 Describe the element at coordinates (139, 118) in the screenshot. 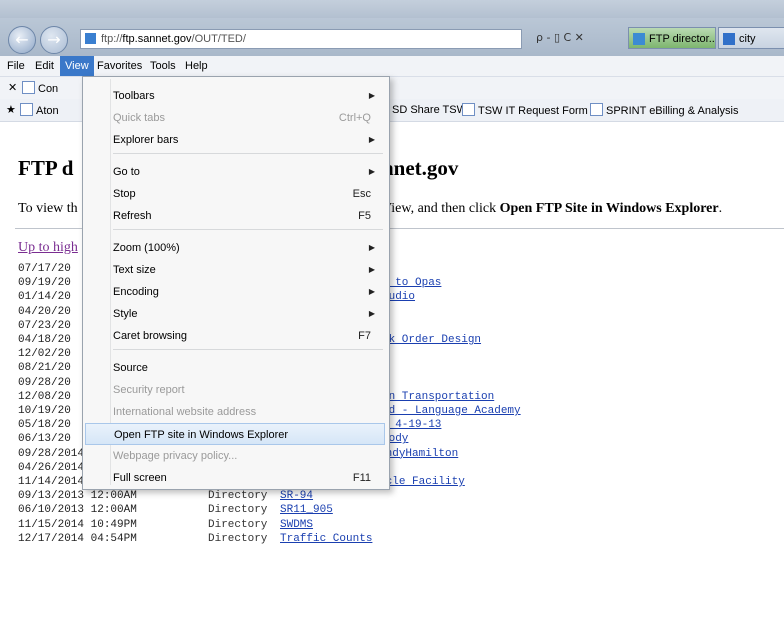

I see `menu-item-label: Quick tabs` at that location.